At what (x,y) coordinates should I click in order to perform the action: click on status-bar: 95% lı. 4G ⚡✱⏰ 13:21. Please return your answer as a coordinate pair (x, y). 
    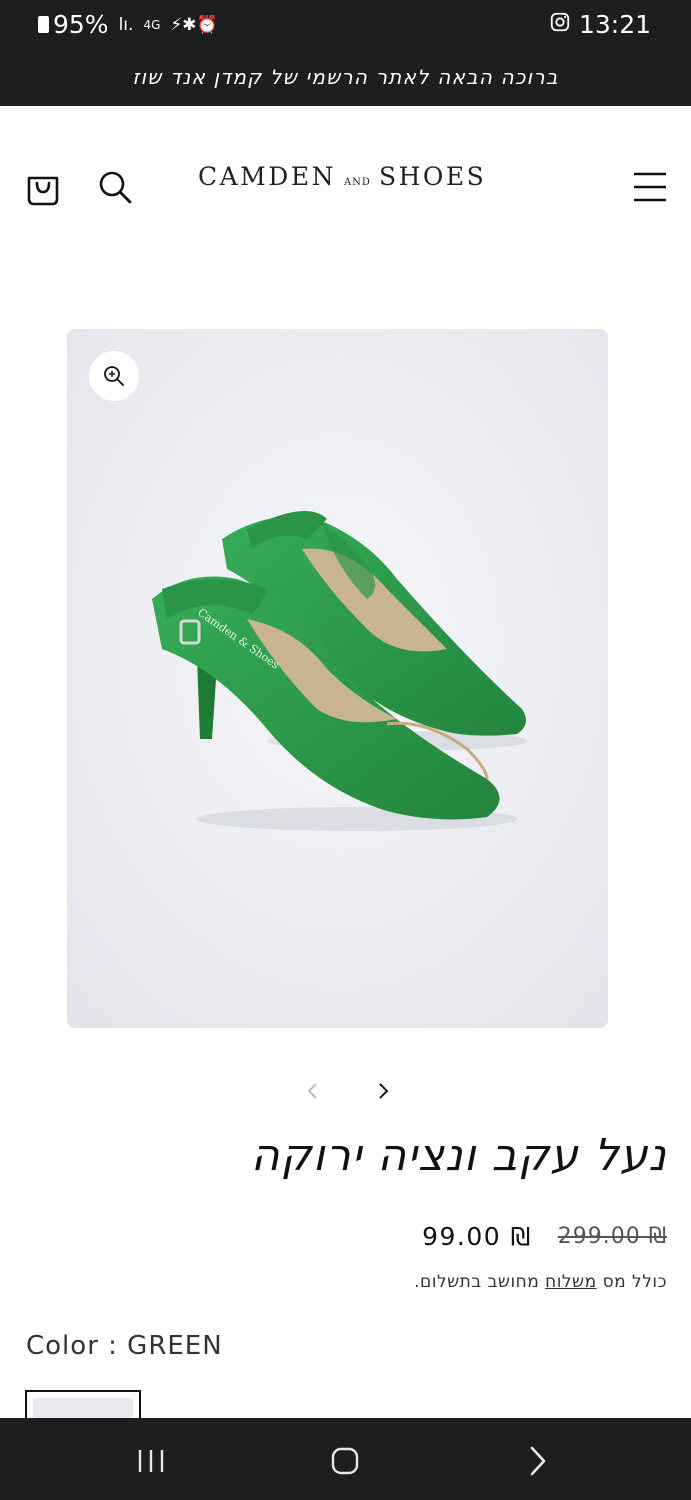
    Looking at the image, I should click on (345, 24).